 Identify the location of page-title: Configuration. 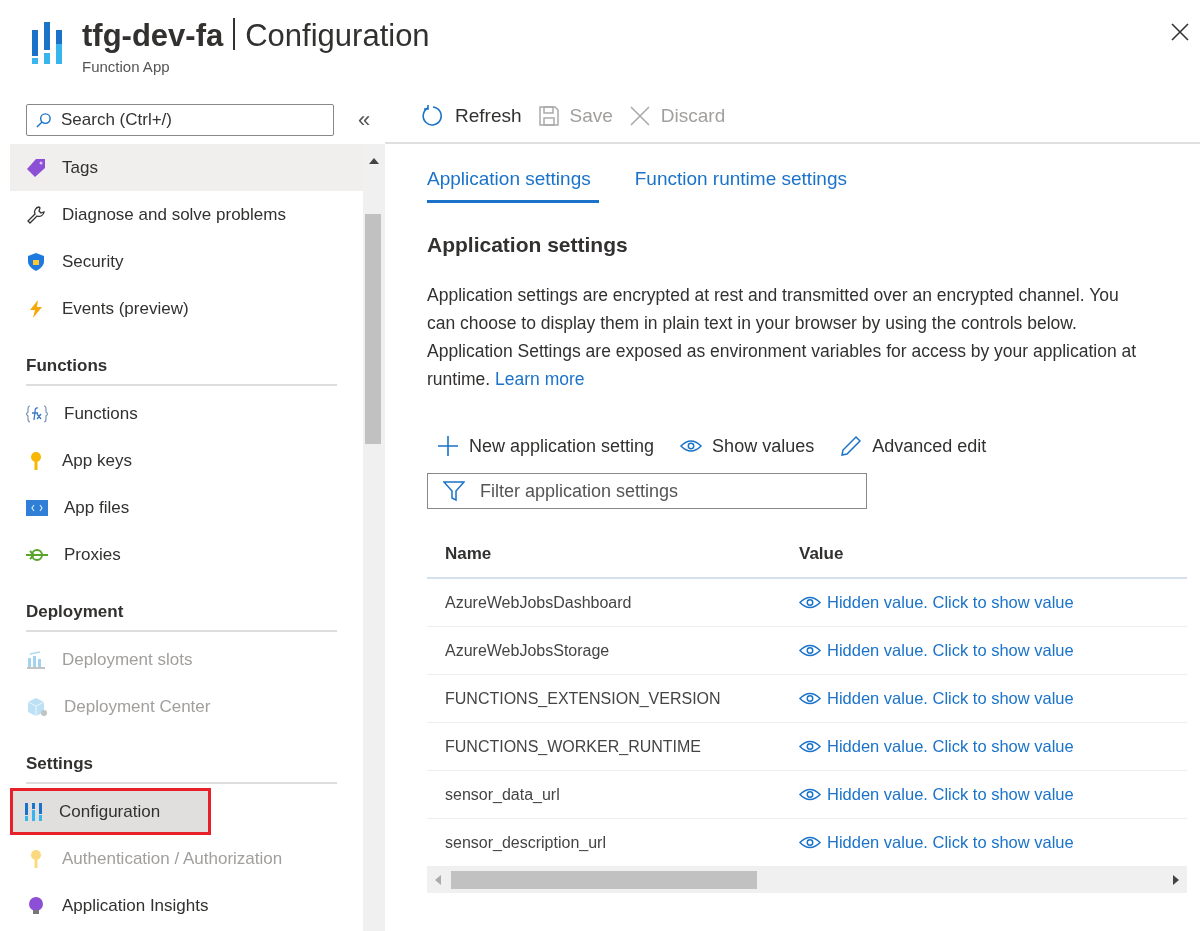
(337, 35).